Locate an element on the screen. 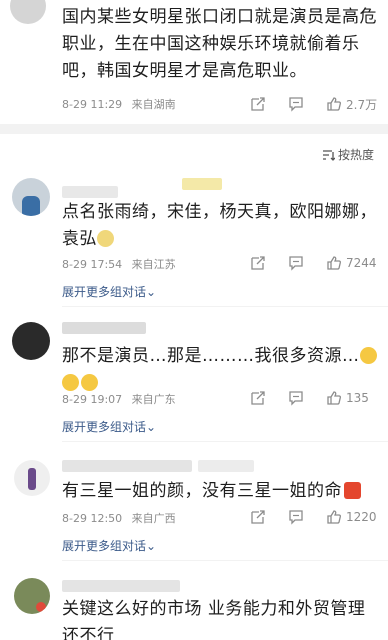  like-count: 135 is located at coordinates (357, 398).